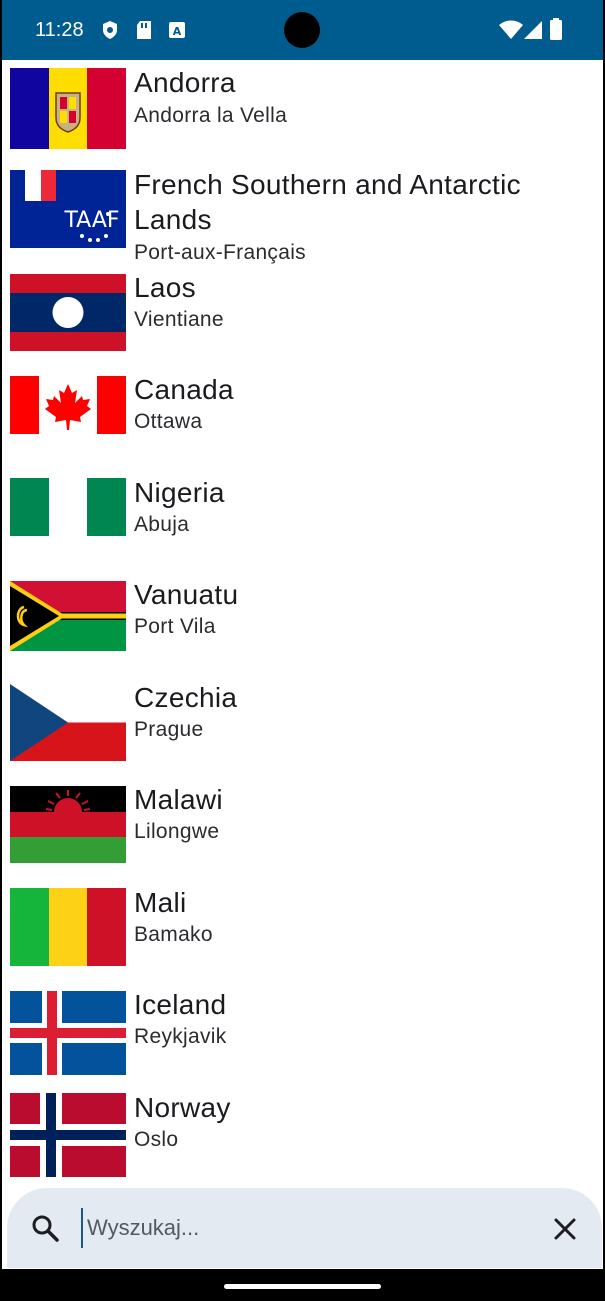 Image resolution: width=605 pixels, height=1301 pixels. I want to click on app-notification-icon: A, so click(177, 30).